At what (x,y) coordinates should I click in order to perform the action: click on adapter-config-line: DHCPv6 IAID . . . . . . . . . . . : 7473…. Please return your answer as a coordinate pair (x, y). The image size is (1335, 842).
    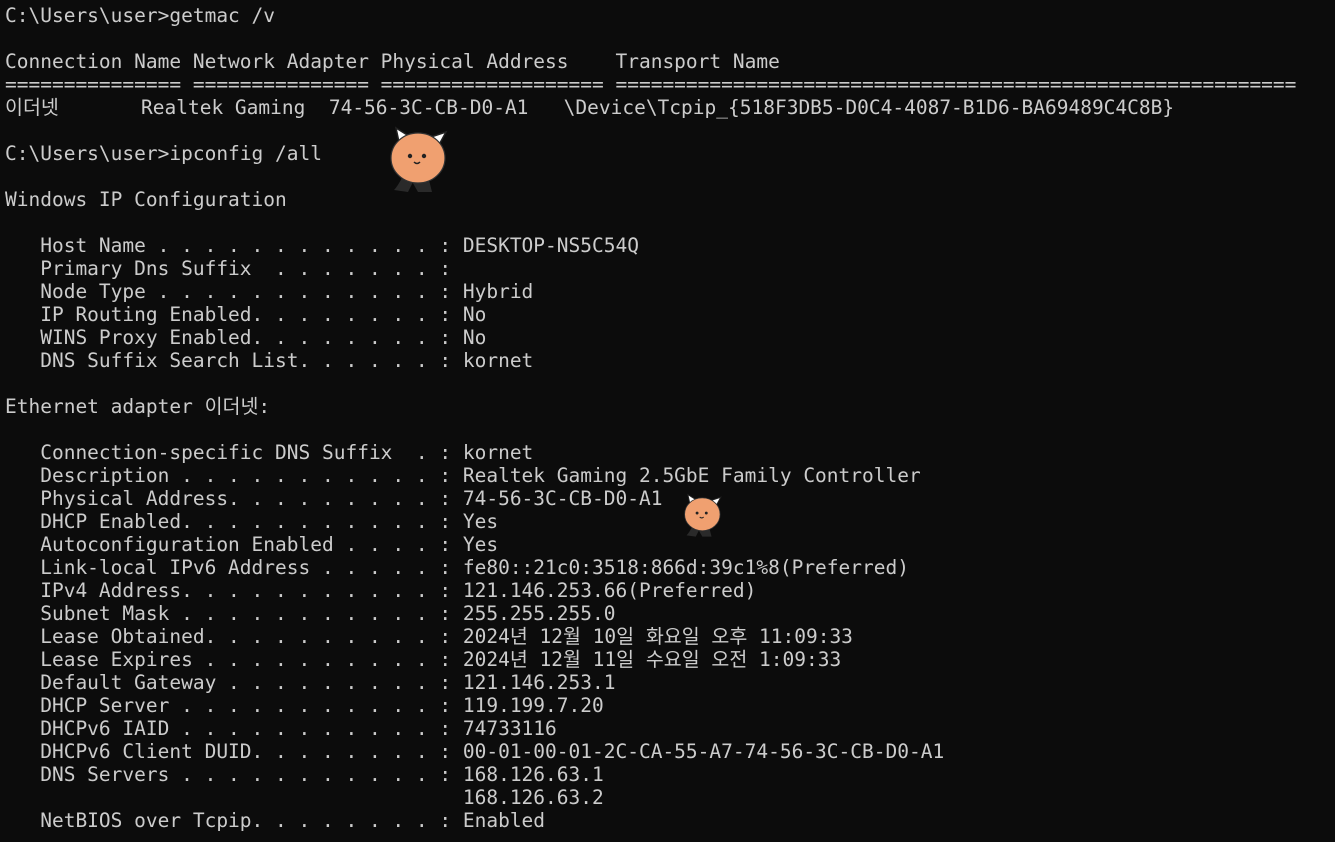
    Looking at the image, I should click on (281, 728).